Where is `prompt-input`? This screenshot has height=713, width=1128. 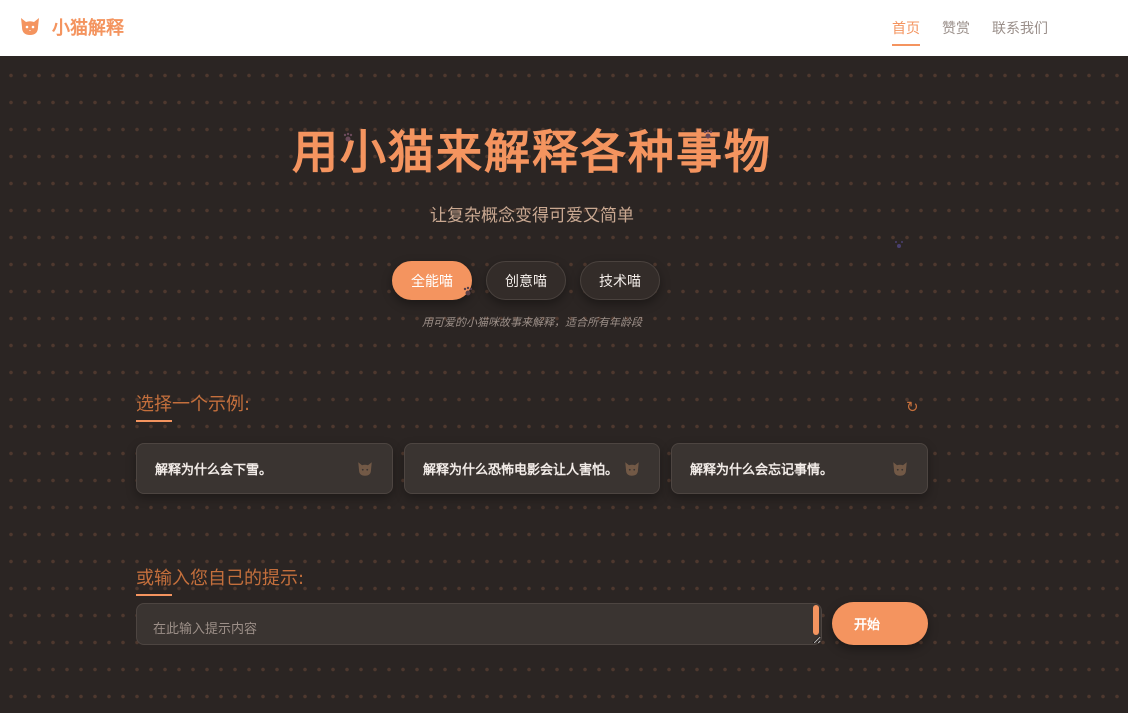 prompt-input is located at coordinates (479, 624).